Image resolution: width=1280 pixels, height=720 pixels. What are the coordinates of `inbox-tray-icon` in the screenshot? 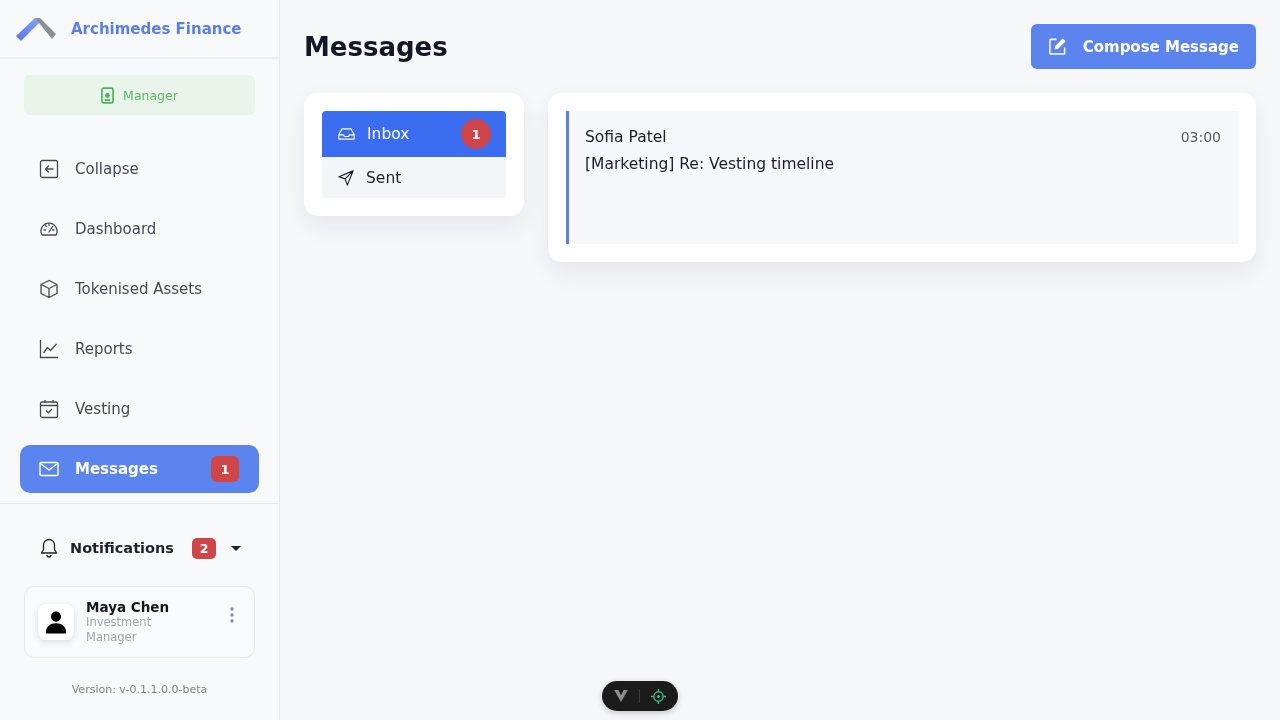 It's located at (346, 134).